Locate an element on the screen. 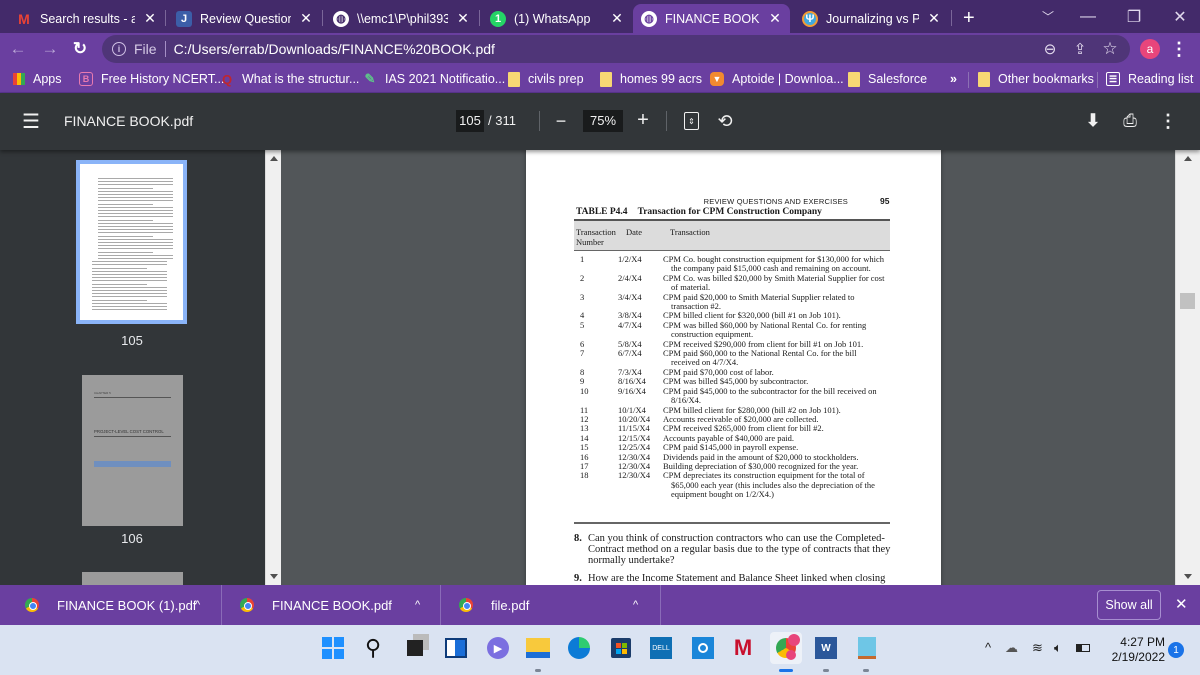 This screenshot has height=675, width=1200. back-button: ← is located at coordinates (18, 49).